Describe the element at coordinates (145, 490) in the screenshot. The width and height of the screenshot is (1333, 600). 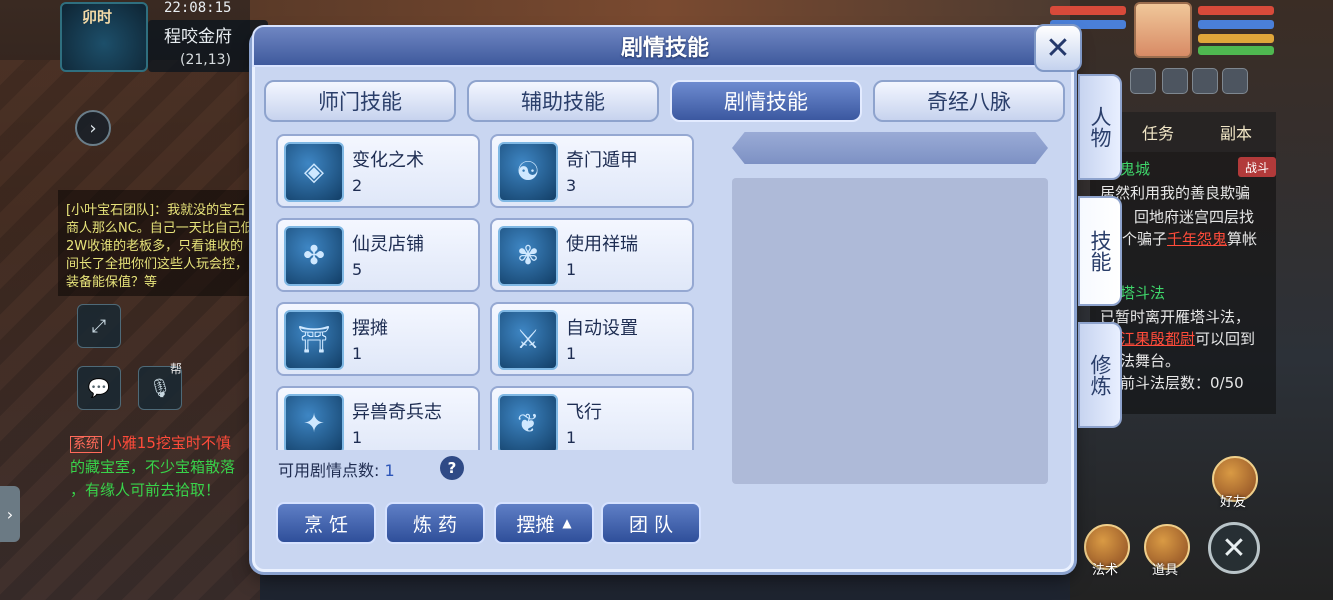
I see `system-text-3: ，有缘人可前去拾取！` at that location.